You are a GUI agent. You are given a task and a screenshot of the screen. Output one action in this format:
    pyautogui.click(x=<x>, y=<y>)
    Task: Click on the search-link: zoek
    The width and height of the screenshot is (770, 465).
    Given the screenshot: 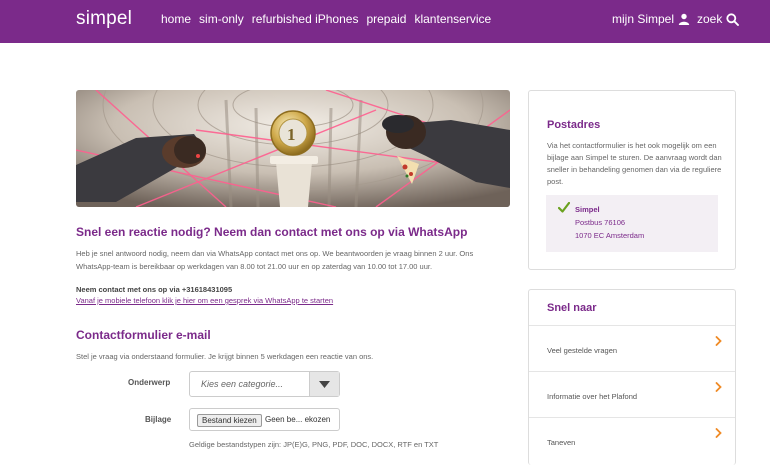 What is the action you would take?
    pyautogui.click(x=718, y=19)
    